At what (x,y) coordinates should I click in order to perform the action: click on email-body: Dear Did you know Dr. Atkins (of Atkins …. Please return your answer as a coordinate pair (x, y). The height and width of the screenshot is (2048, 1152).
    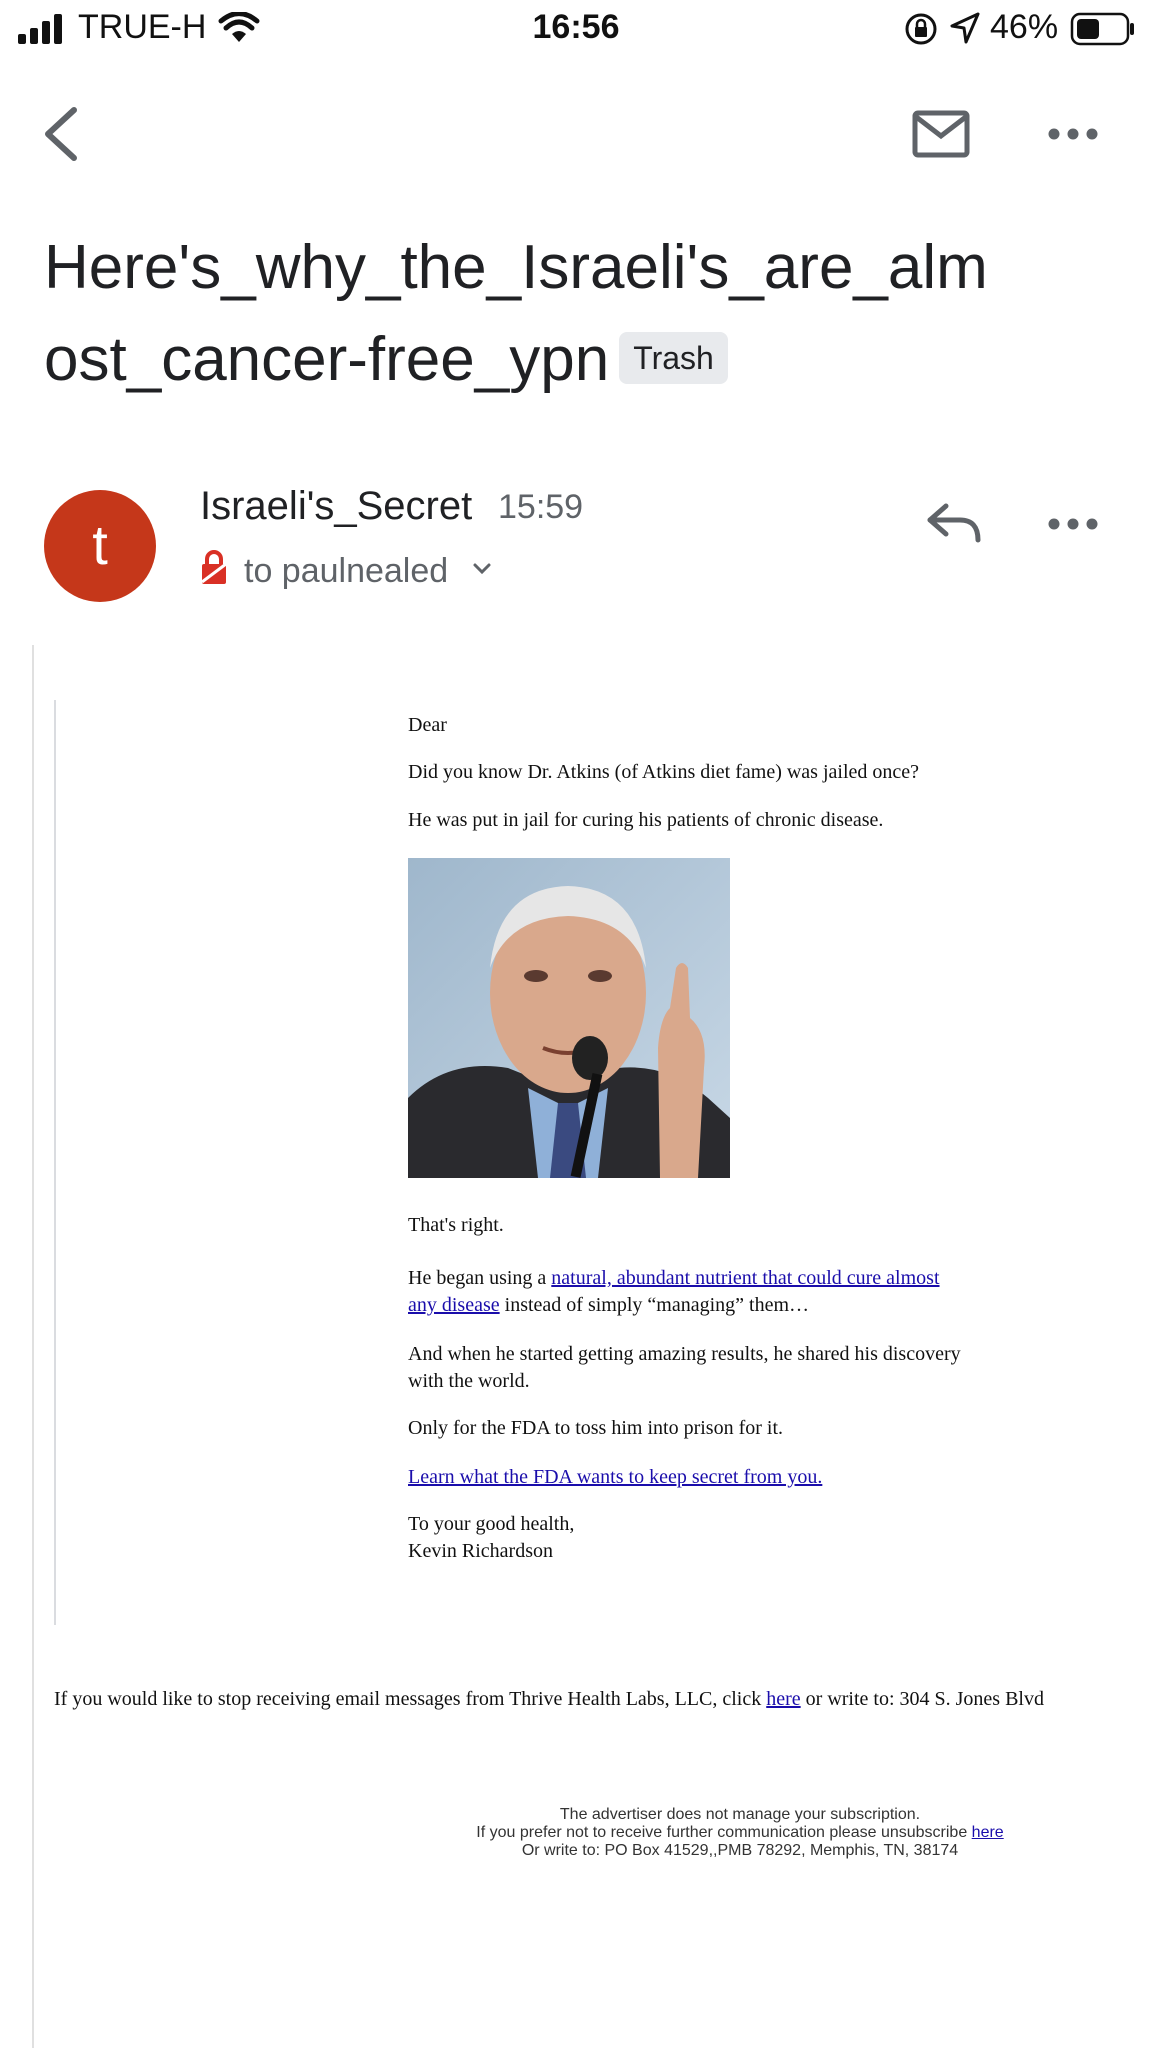
    Looking at the image, I should click on (688, 773).